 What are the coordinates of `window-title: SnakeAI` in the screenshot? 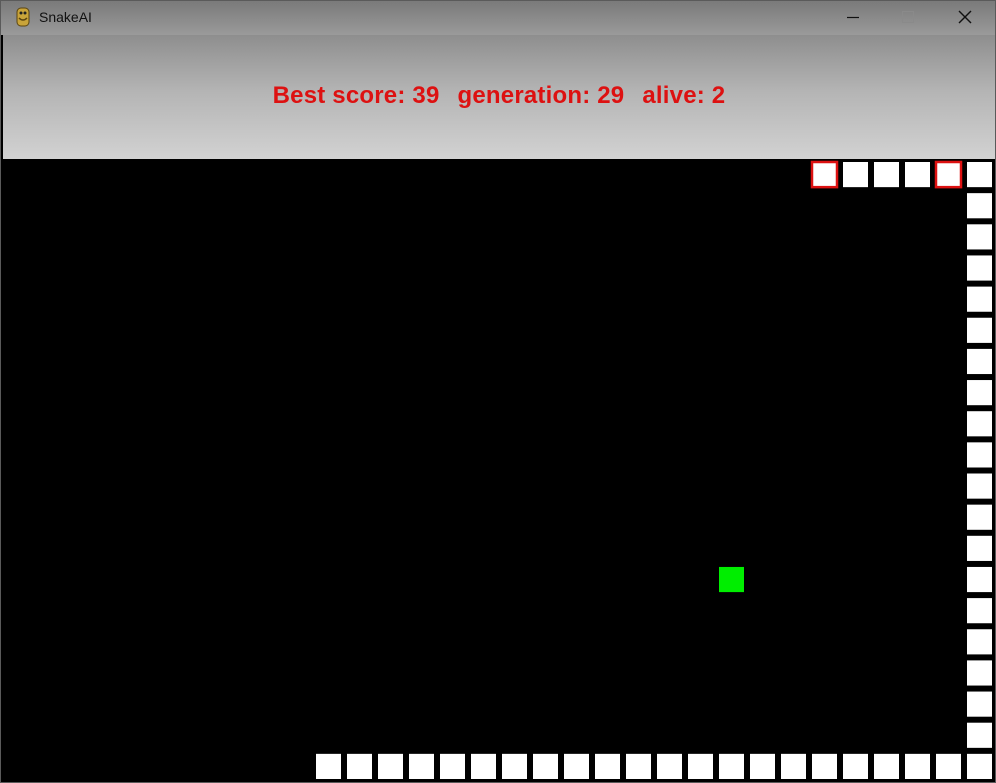 It's located at (65, 17).